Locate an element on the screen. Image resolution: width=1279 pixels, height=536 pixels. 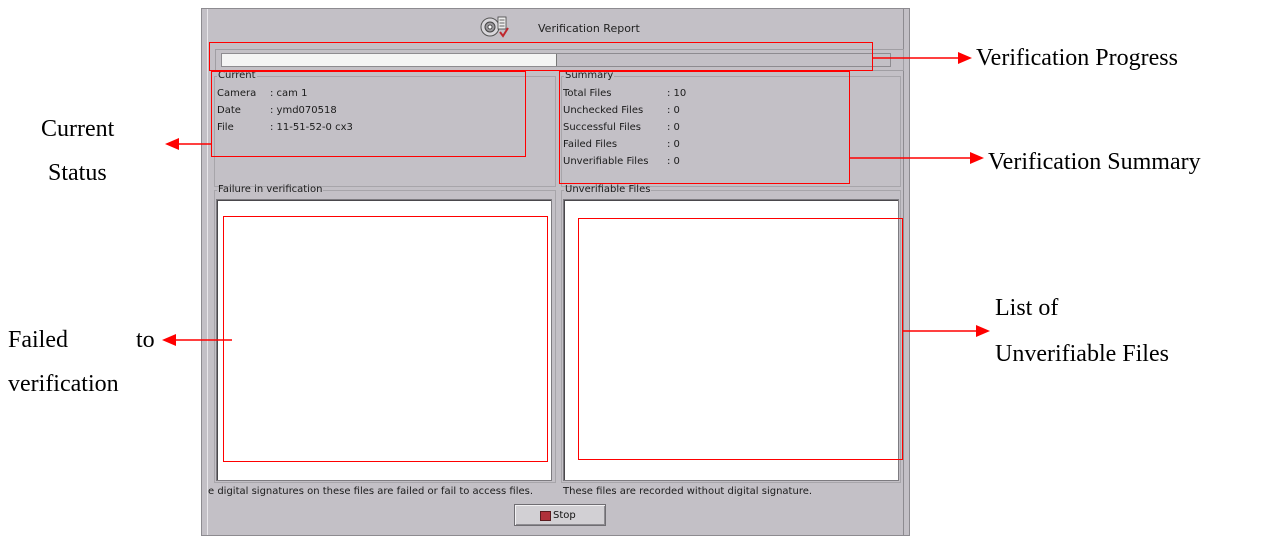
annotation-summary: Verification Summary is located at coordinates (1094, 162).